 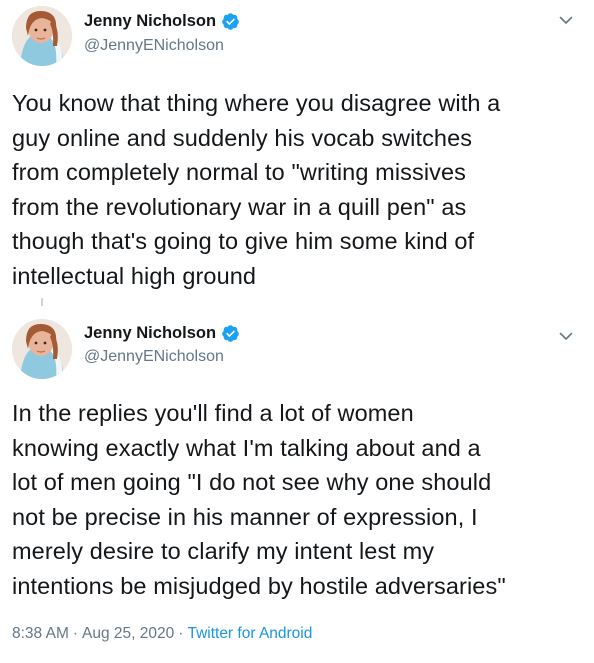 I want to click on tweet-source-link: Twitter for Android, so click(x=249, y=633).